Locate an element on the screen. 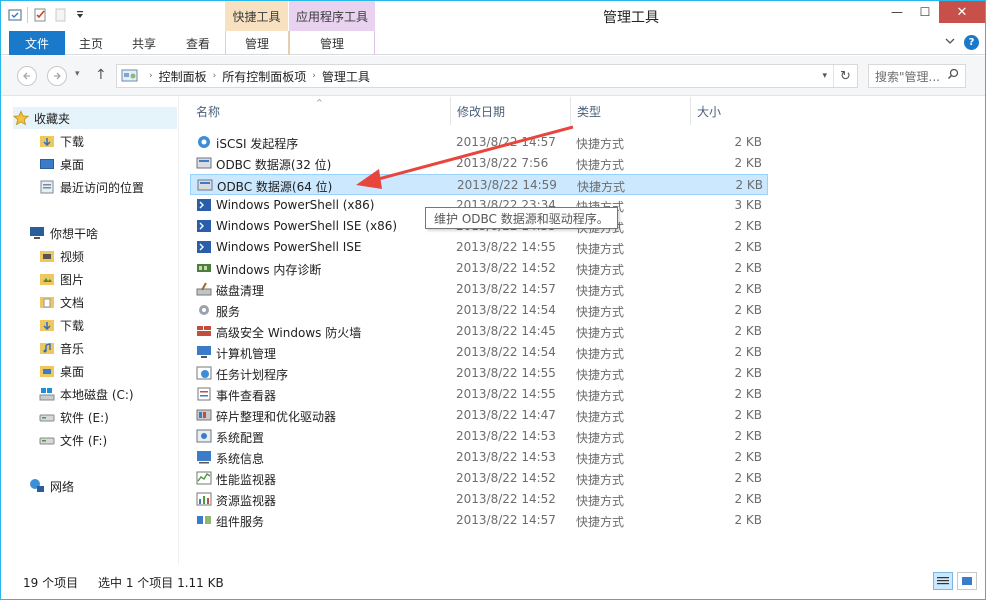  column-header-type: 类型 is located at coordinates (631, 111).